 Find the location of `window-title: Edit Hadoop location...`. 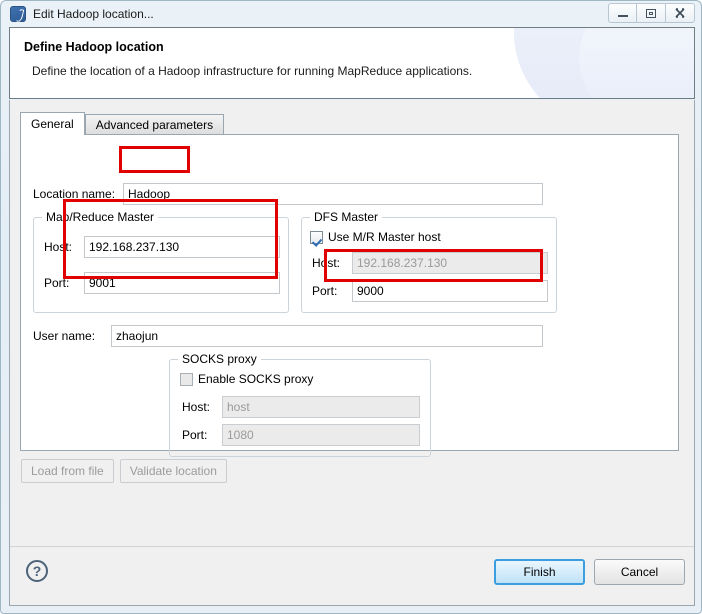

window-title: Edit Hadoop location... is located at coordinates (93, 13).